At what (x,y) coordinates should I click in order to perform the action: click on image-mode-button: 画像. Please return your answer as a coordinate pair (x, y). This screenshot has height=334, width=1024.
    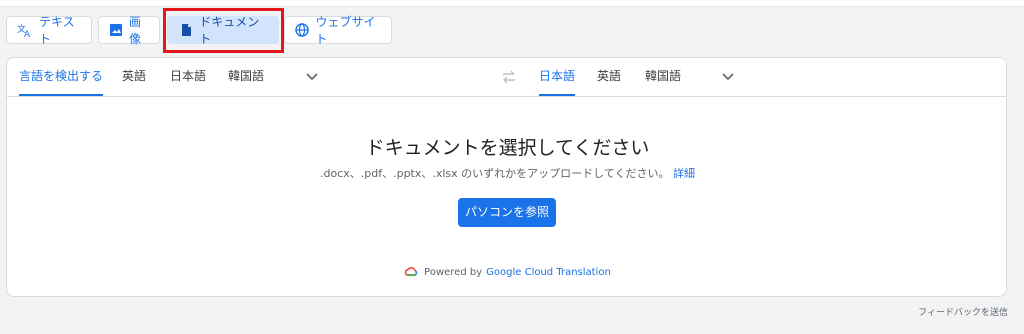
    Looking at the image, I should click on (129, 30).